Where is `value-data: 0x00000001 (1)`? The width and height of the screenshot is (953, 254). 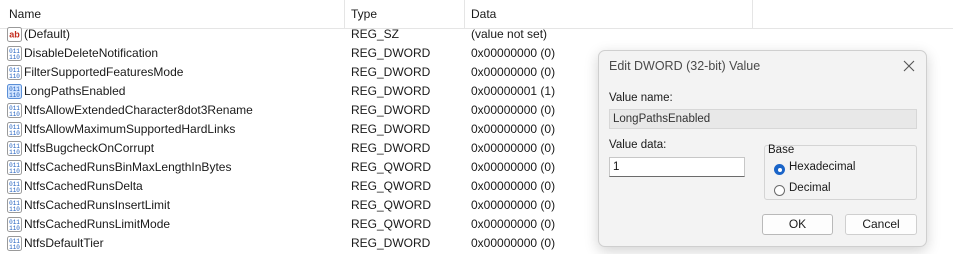 value-data: 0x00000001 (1) is located at coordinates (513, 91).